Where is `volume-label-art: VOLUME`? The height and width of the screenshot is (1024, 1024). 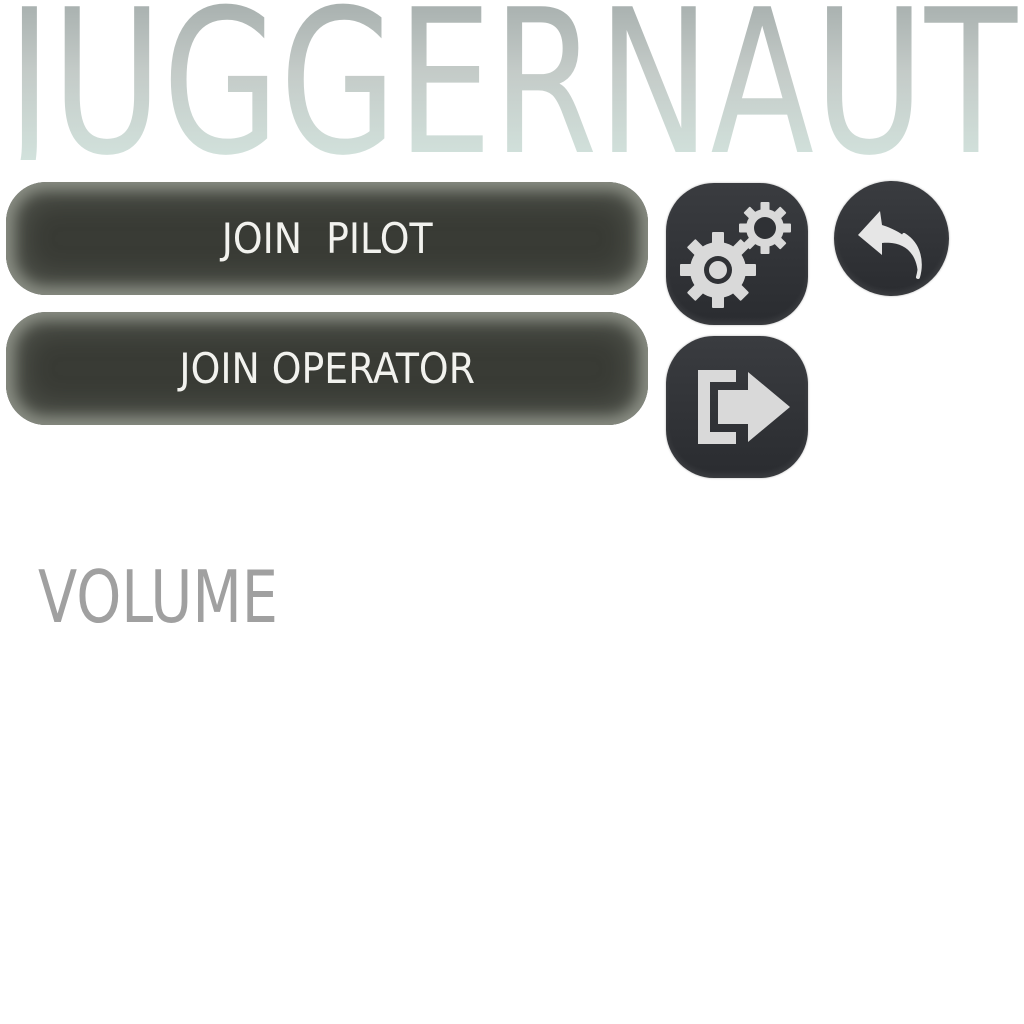 volume-label-art: VOLUME is located at coordinates (158, 596).